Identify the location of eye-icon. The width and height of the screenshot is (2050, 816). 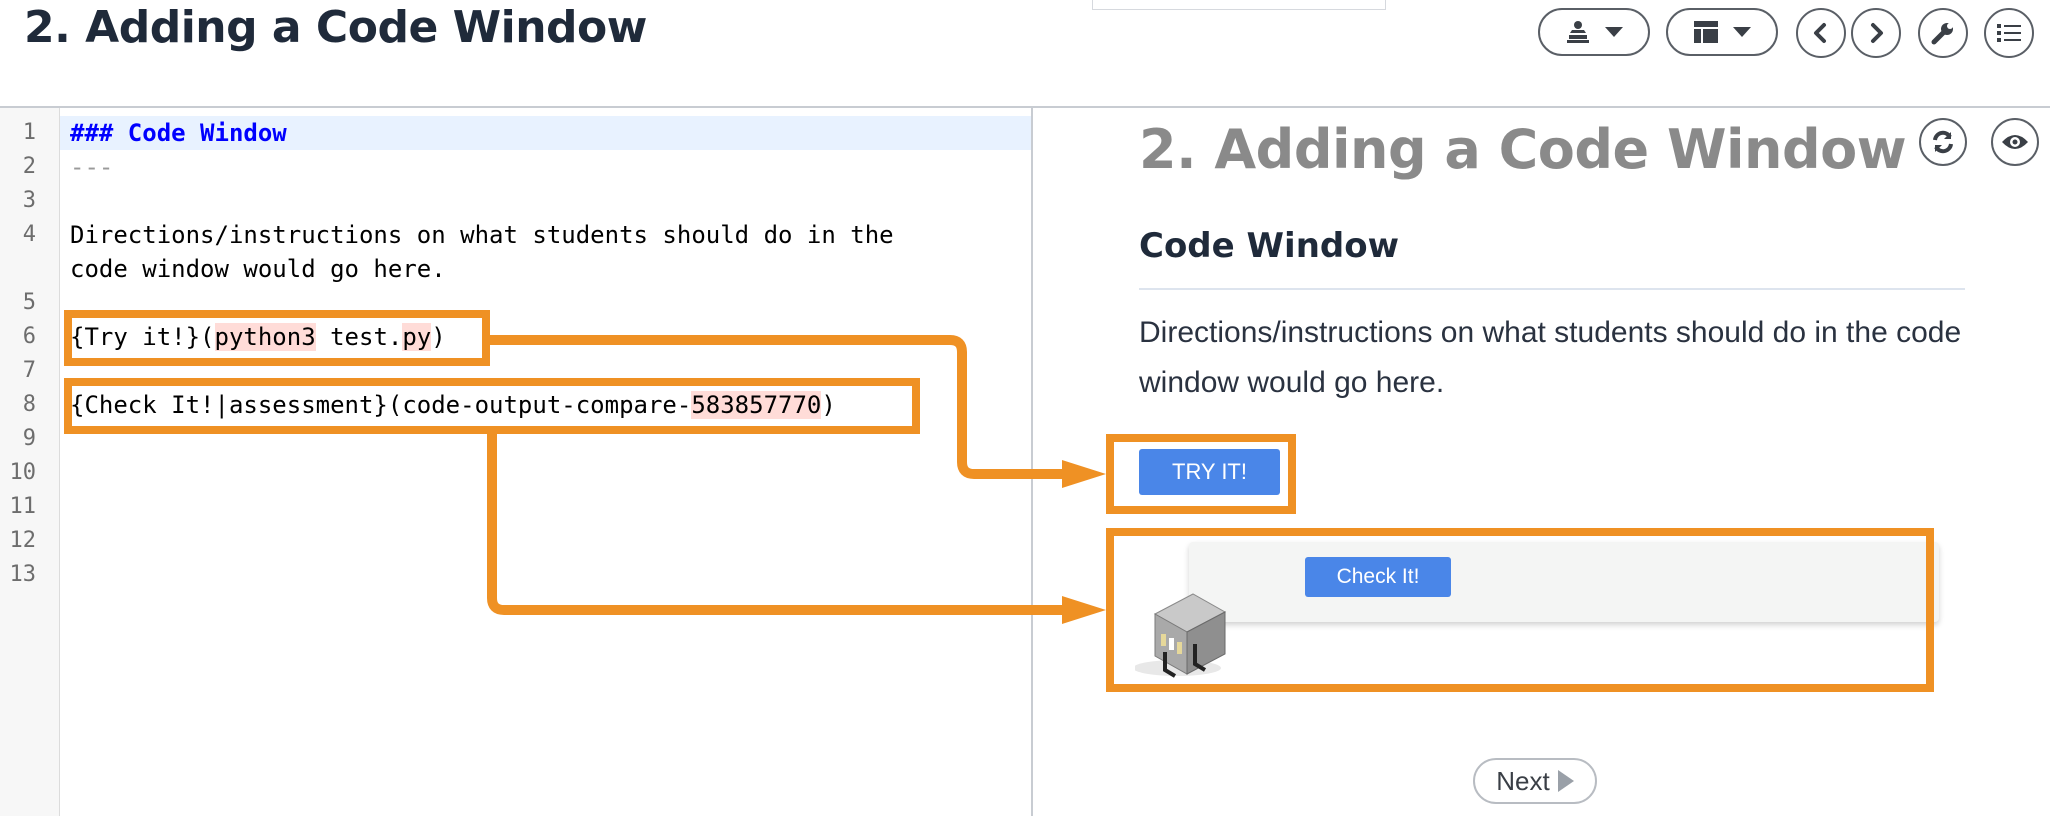
(2015, 142).